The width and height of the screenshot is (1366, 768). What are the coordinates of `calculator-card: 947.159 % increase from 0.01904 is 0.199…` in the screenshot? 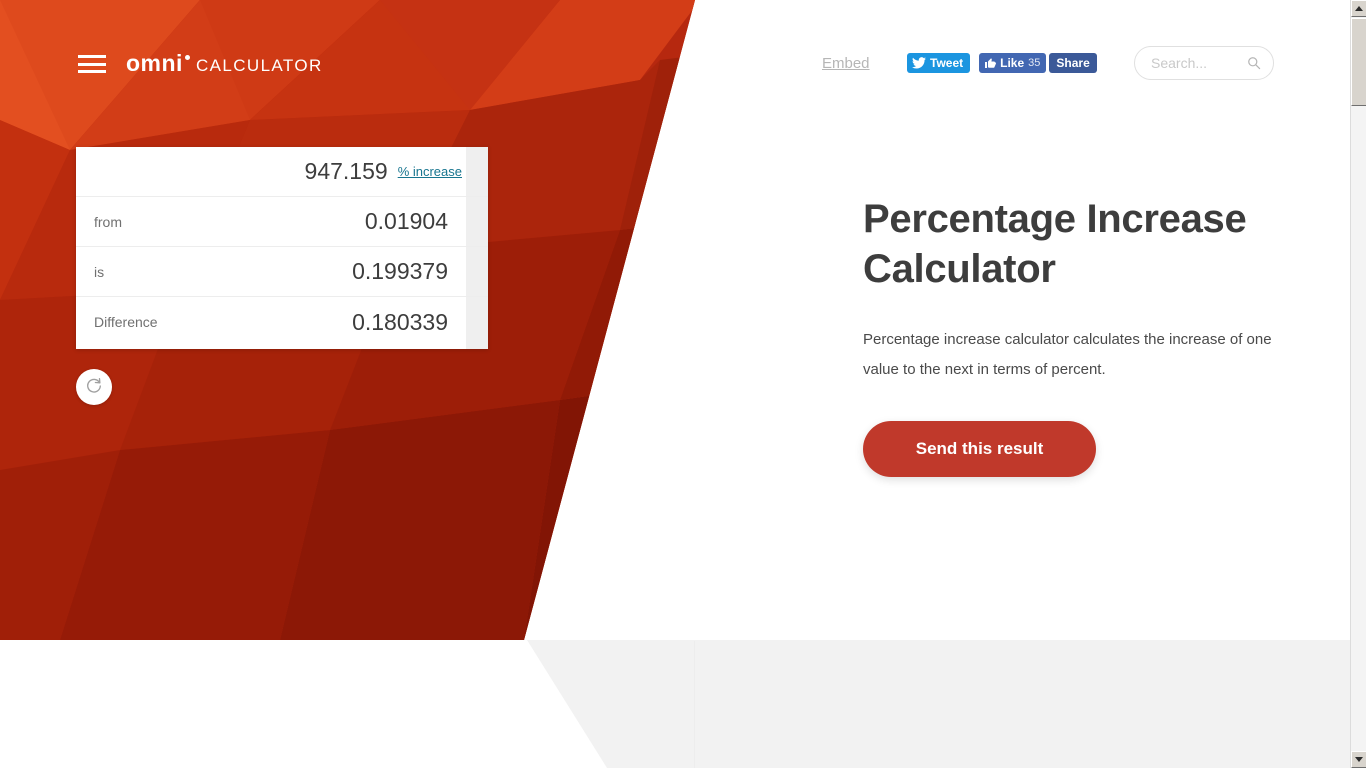 It's located at (282, 248).